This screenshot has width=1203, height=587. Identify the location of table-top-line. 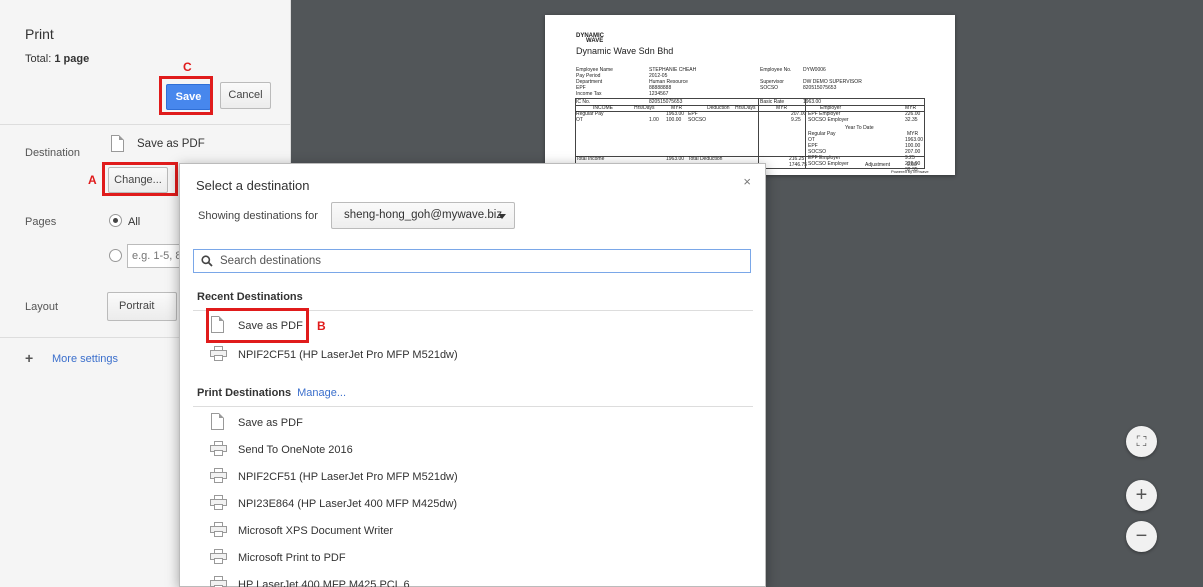
(750, 98).